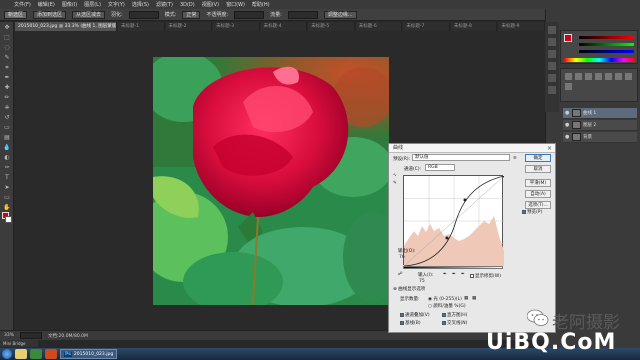 The image size is (640, 360). Describe the element at coordinates (395, 183) in the screenshot. I see `curve-pencil-tool-icon: ✎` at that location.